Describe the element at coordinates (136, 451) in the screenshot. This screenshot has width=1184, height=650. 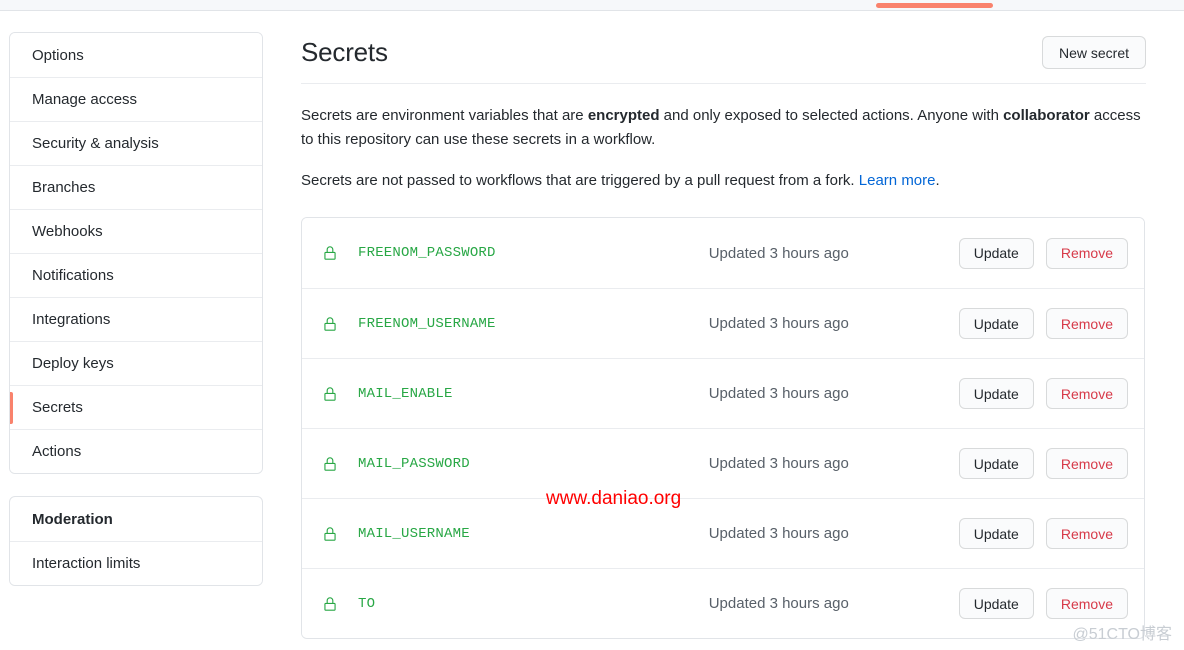
I see `sidebar-item-actions: Actions` at that location.